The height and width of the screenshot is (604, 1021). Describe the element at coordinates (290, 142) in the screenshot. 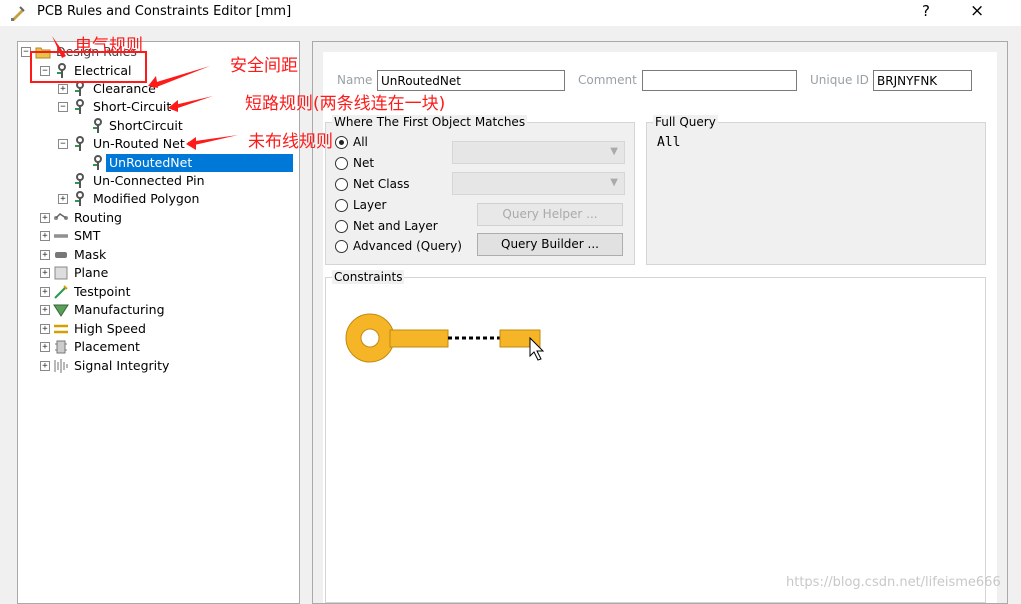

I see `annotation-unrouted: 未布线规则` at that location.